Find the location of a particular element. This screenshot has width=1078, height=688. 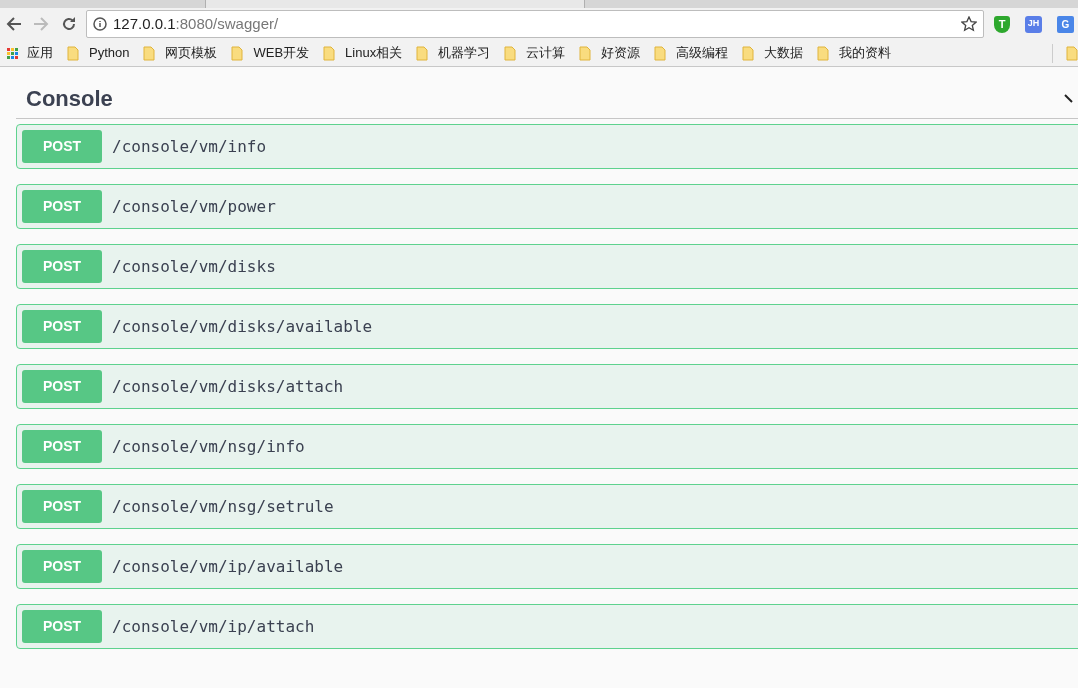

endpoint-path: /console/vm/nsg/setrule is located at coordinates (223, 506).